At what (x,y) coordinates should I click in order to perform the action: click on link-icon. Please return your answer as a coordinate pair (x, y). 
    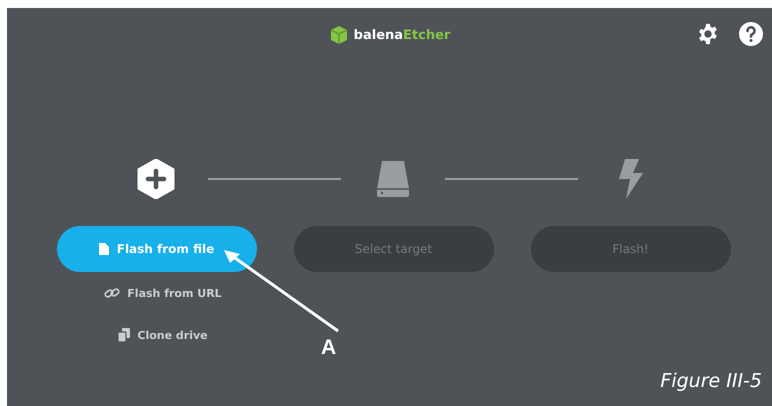
    Looking at the image, I should click on (112, 293).